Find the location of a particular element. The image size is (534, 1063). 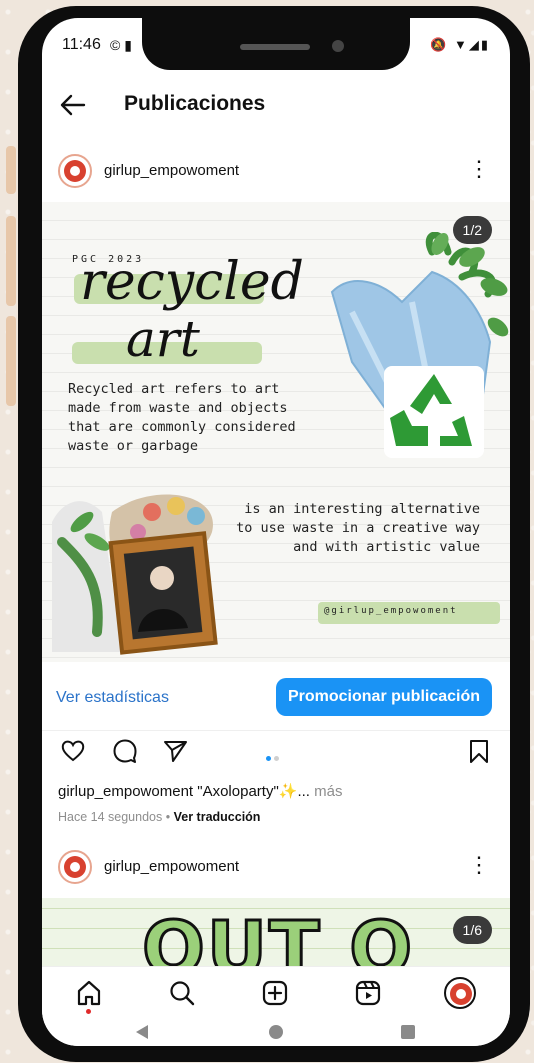

post-meta: Hace 14 segundos • Ver traducción is located at coordinates (159, 817).